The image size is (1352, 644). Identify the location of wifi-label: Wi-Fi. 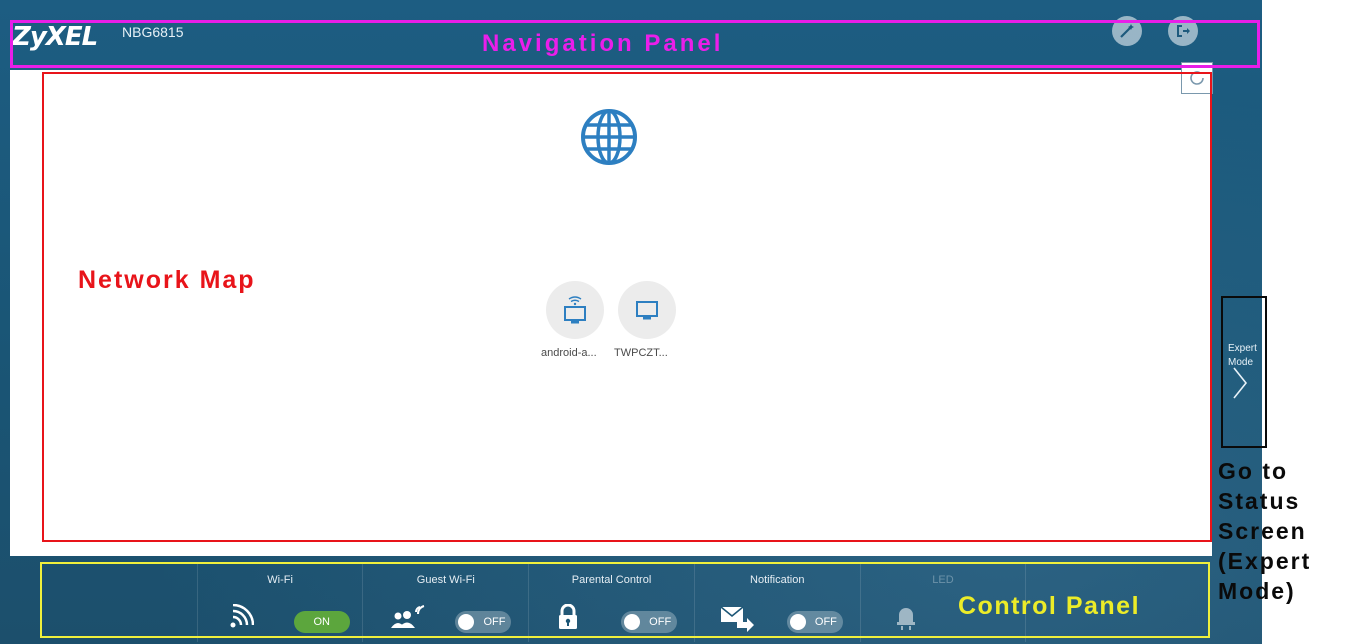
(280, 580).